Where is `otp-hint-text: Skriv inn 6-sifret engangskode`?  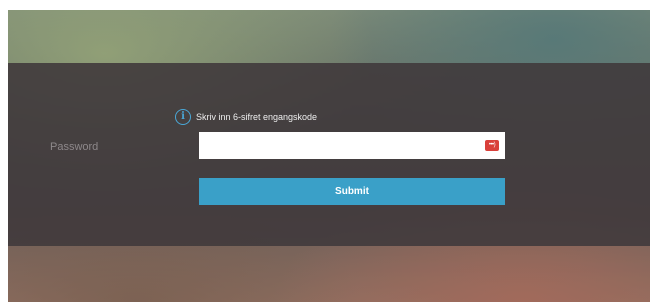
otp-hint-text: Skriv inn 6-sifret engangskode is located at coordinates (257, 117).